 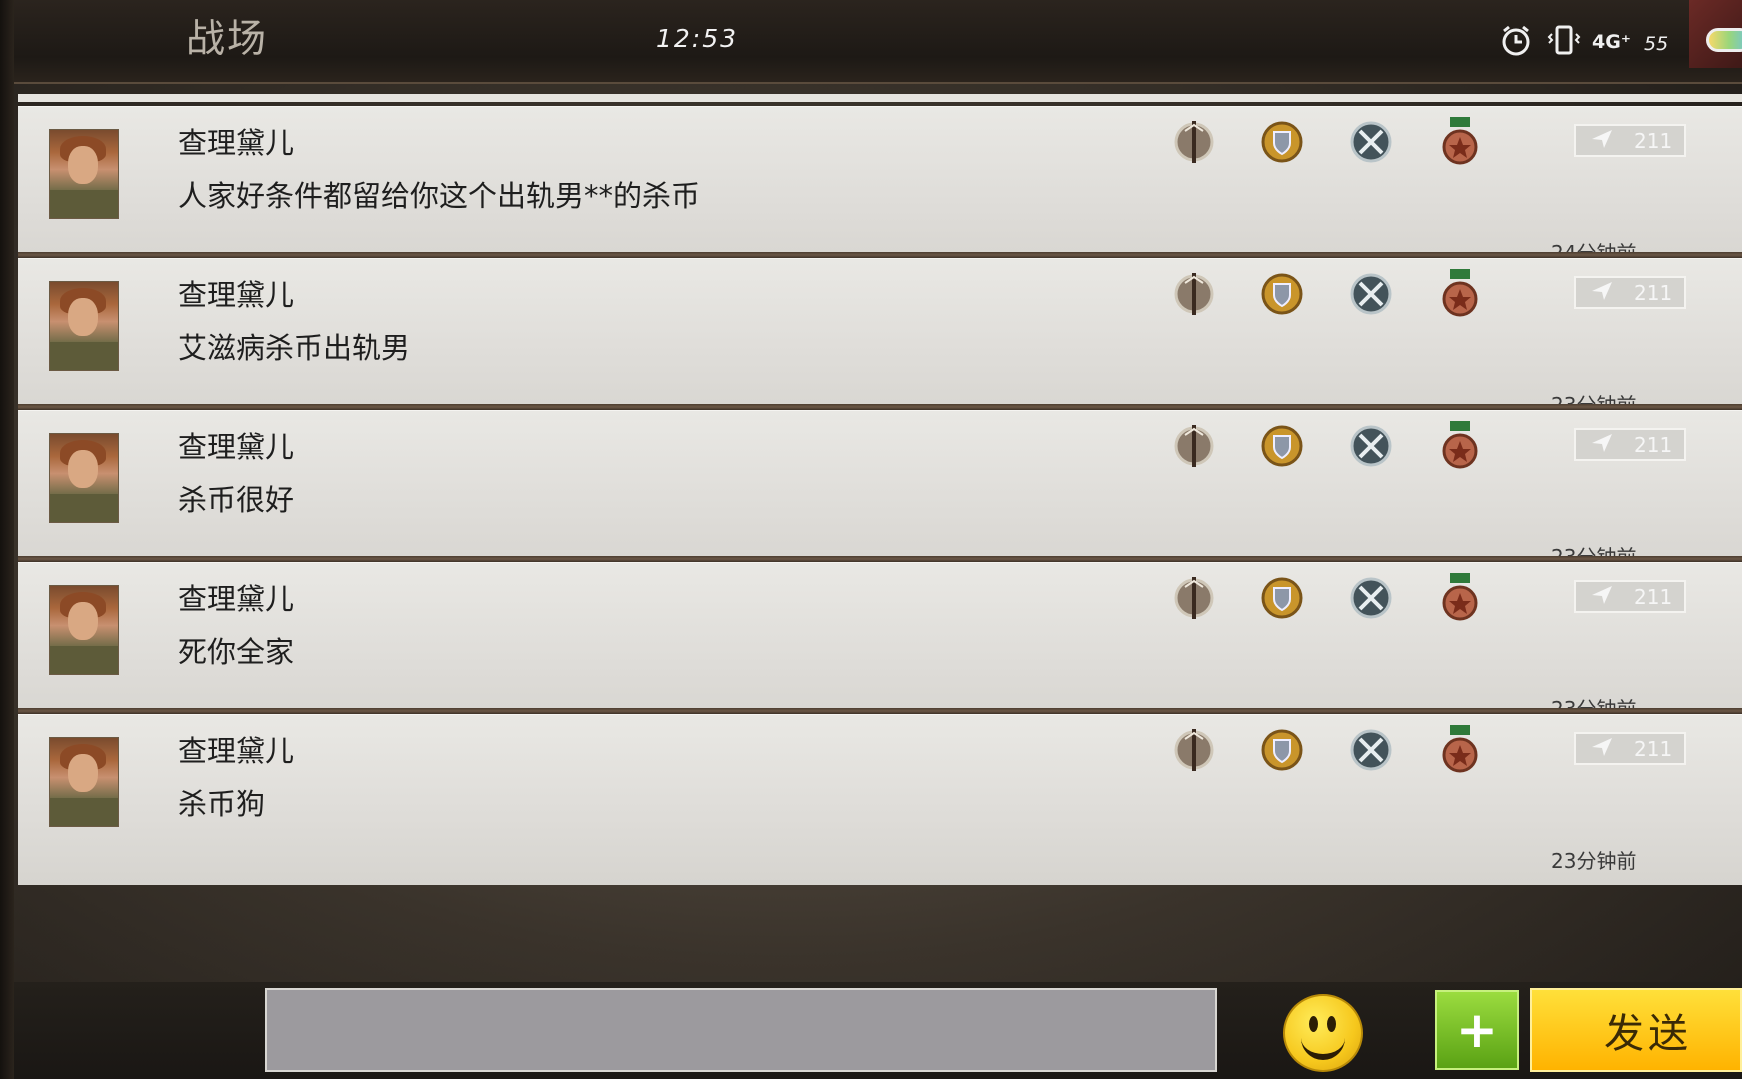 I want to click on page-title: 战场, so click(x=227, y=39).